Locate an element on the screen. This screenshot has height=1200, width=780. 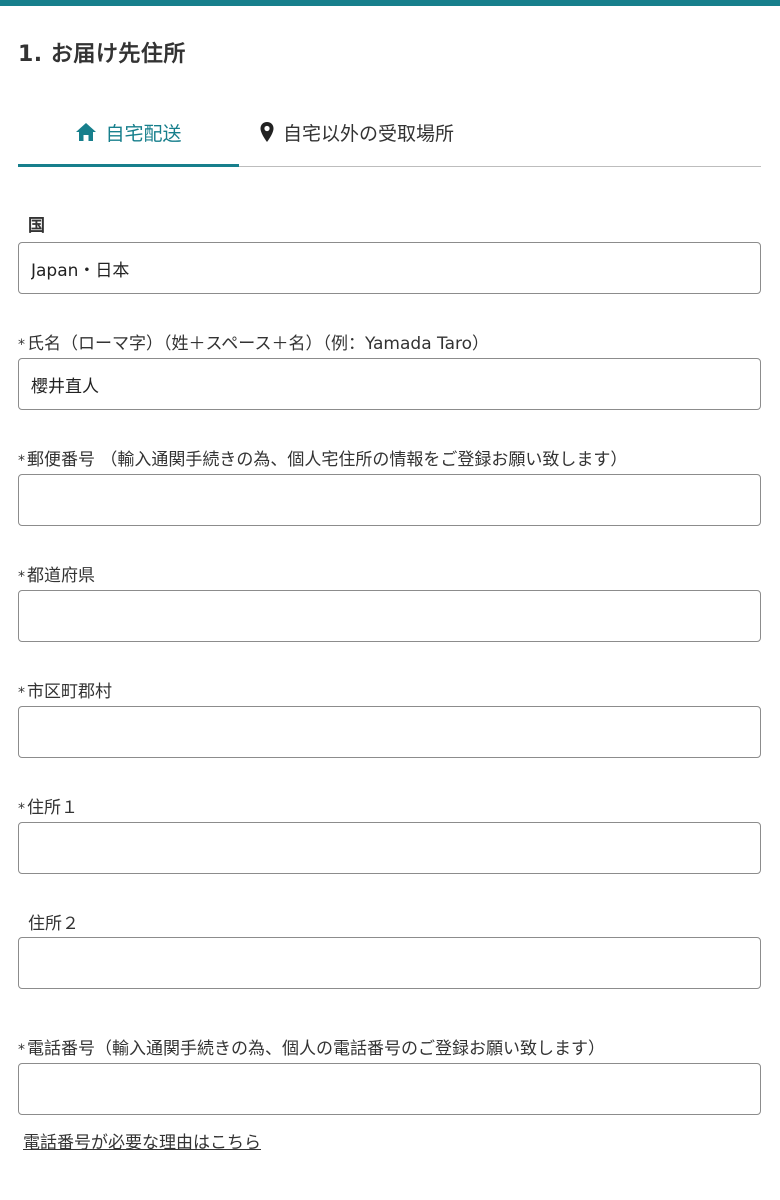
tab-pickup-location-label: 自宅以外の受取場所 is located at coordinates (369, 133).